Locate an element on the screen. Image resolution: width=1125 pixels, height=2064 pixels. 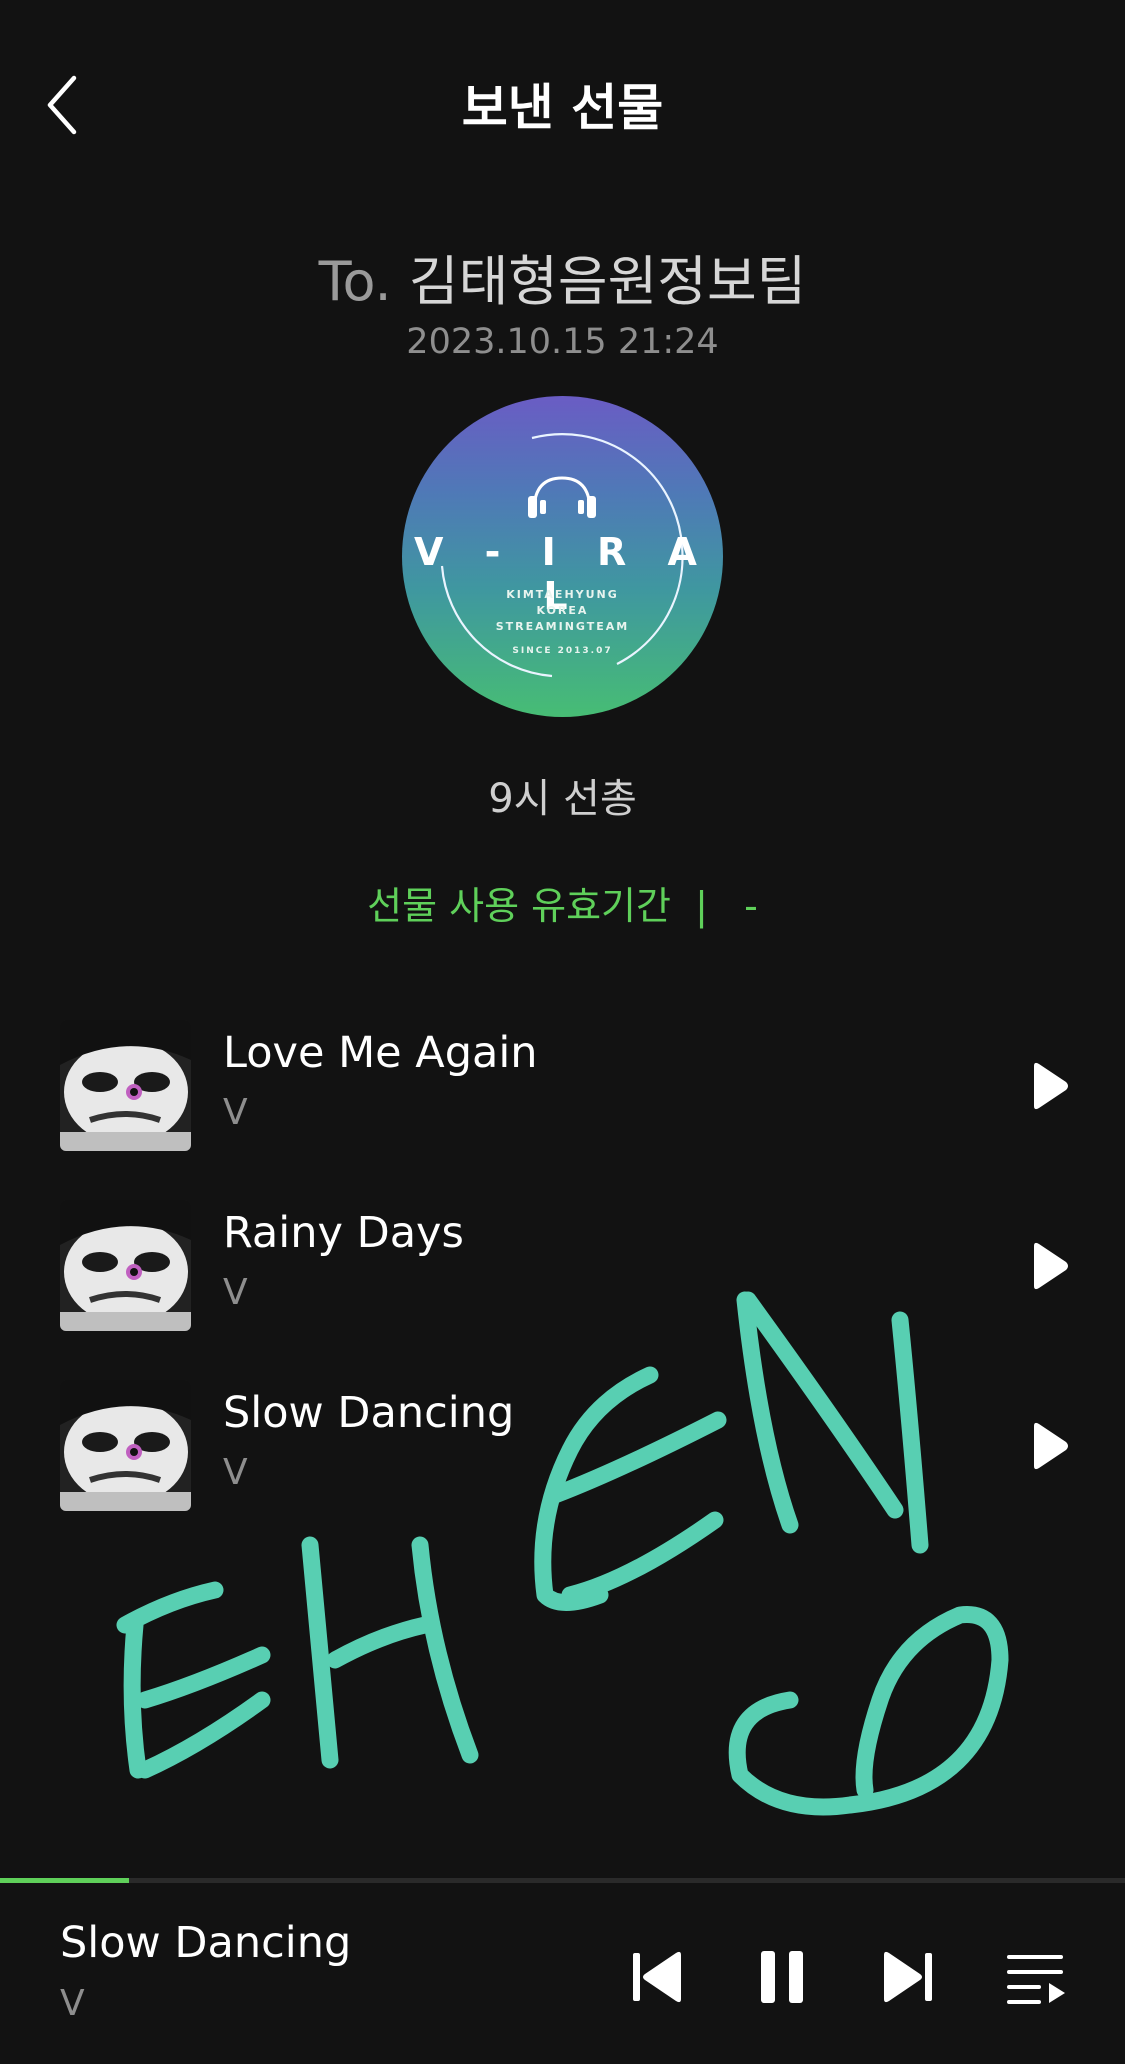
logo-subline-3: STREAMINGTEAM is located at coordinates (562, 626).